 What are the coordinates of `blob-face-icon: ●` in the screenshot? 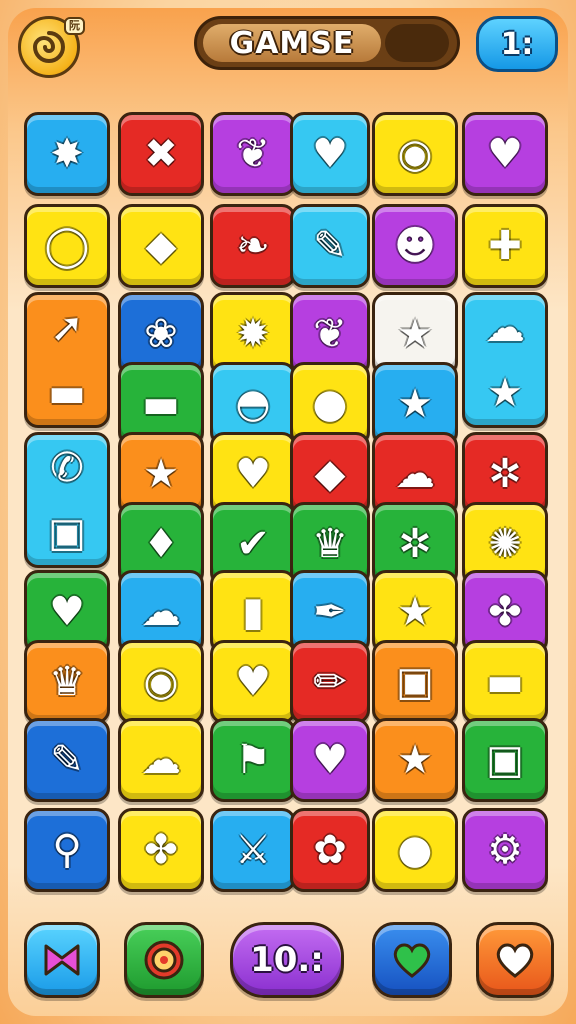 It's located at (415, 850).